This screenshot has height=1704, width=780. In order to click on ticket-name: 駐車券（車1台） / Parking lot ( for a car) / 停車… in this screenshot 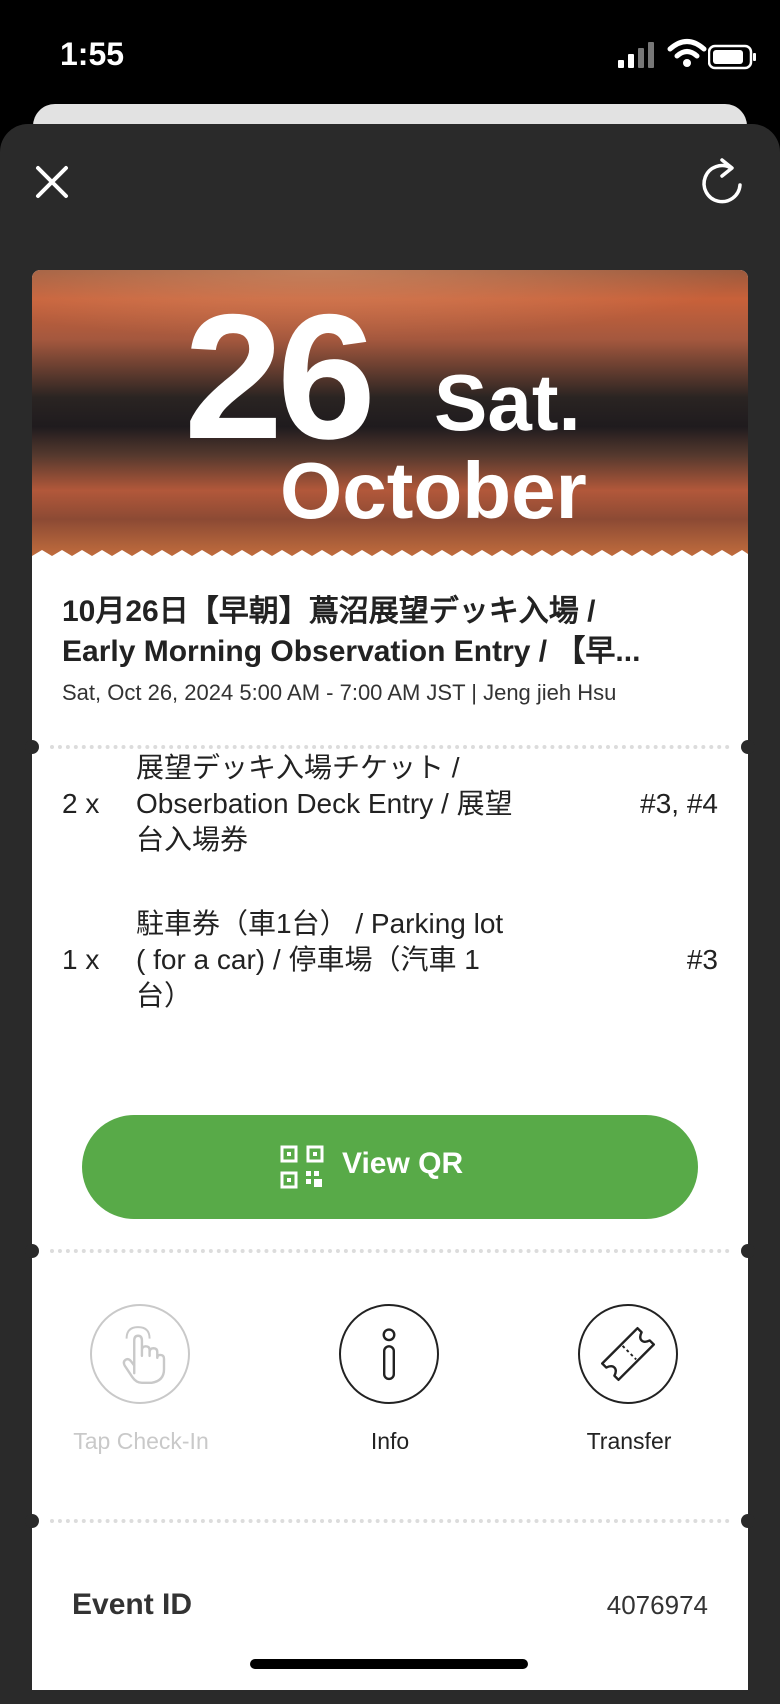, I will do `click(351, 960)`.